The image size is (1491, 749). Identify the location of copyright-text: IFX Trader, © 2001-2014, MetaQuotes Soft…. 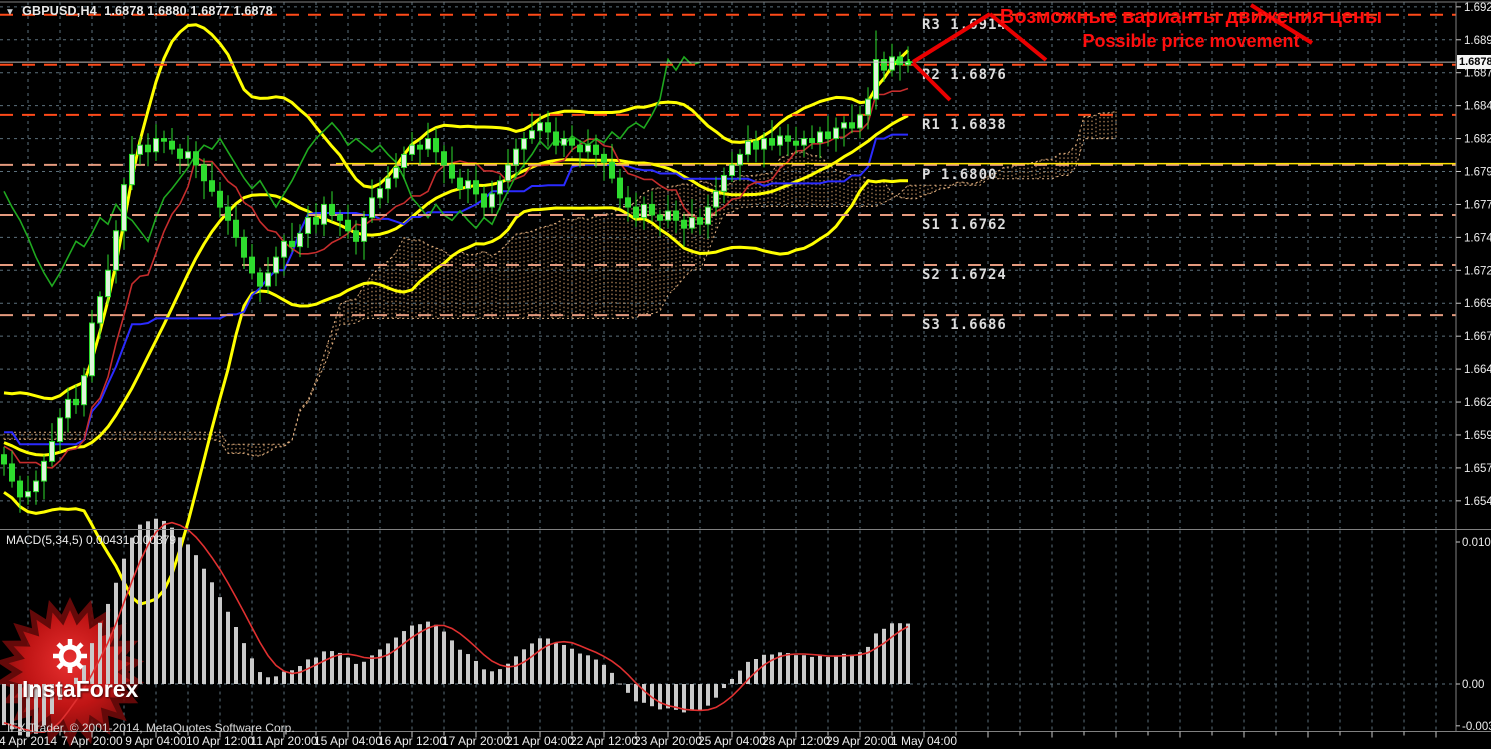
(151, 728).